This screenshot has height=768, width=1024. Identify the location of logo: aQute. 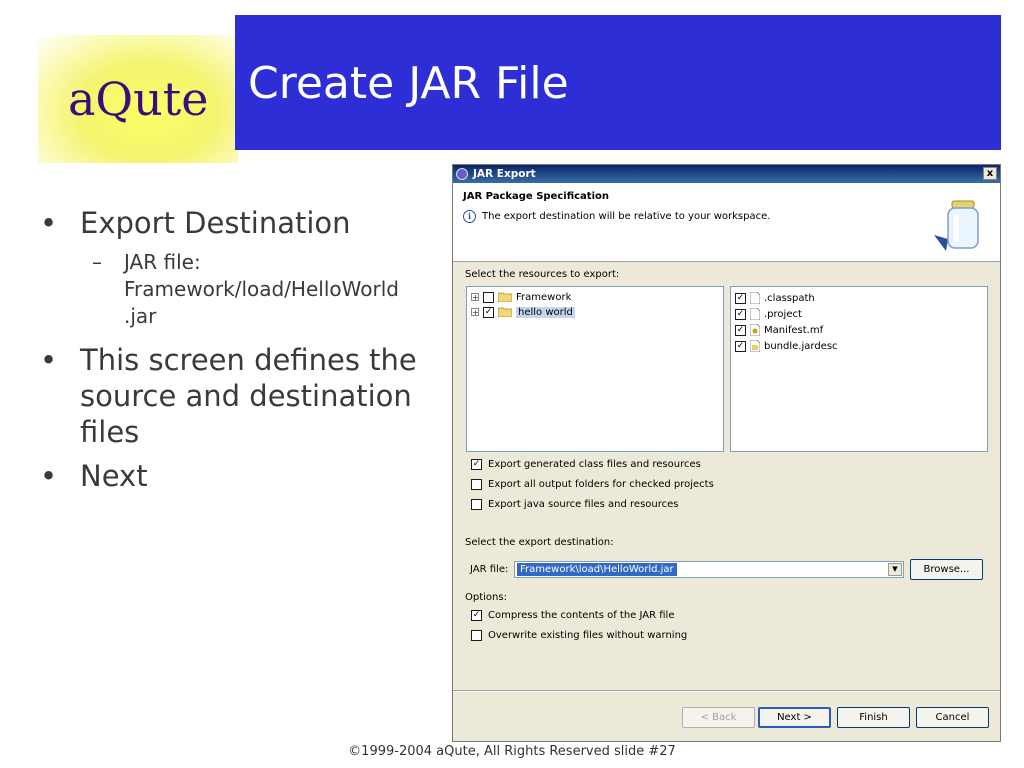
(138, 99).